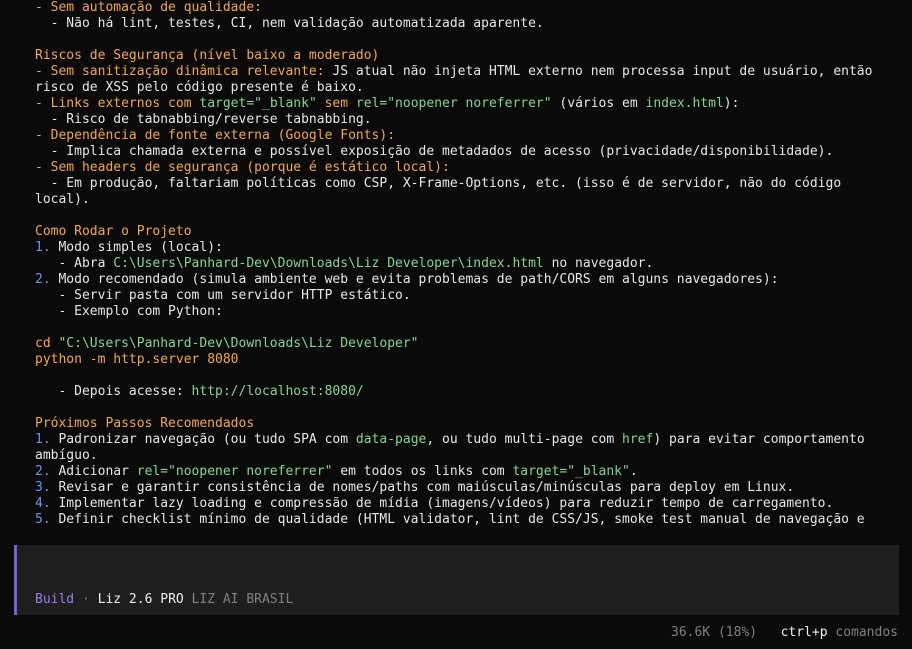  I want to click on list-item-text: em todos os links com, so click(422, 471).